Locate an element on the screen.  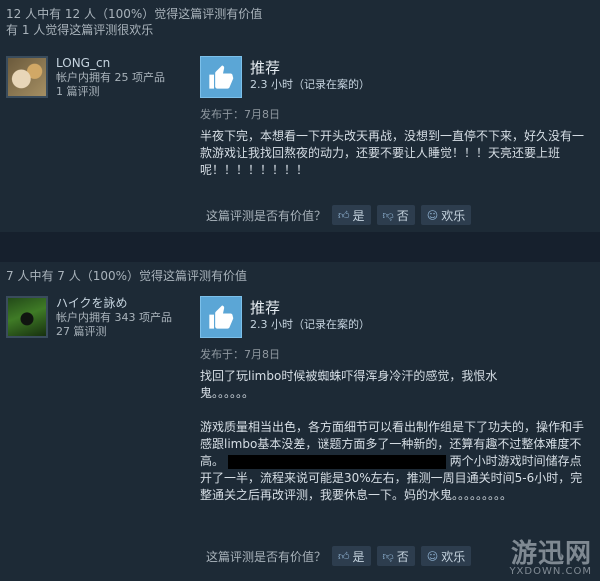
helpful-count: 12 人中有 12 人（100%）觉得这篇评测有价值 is located at coordinates (134, 14).